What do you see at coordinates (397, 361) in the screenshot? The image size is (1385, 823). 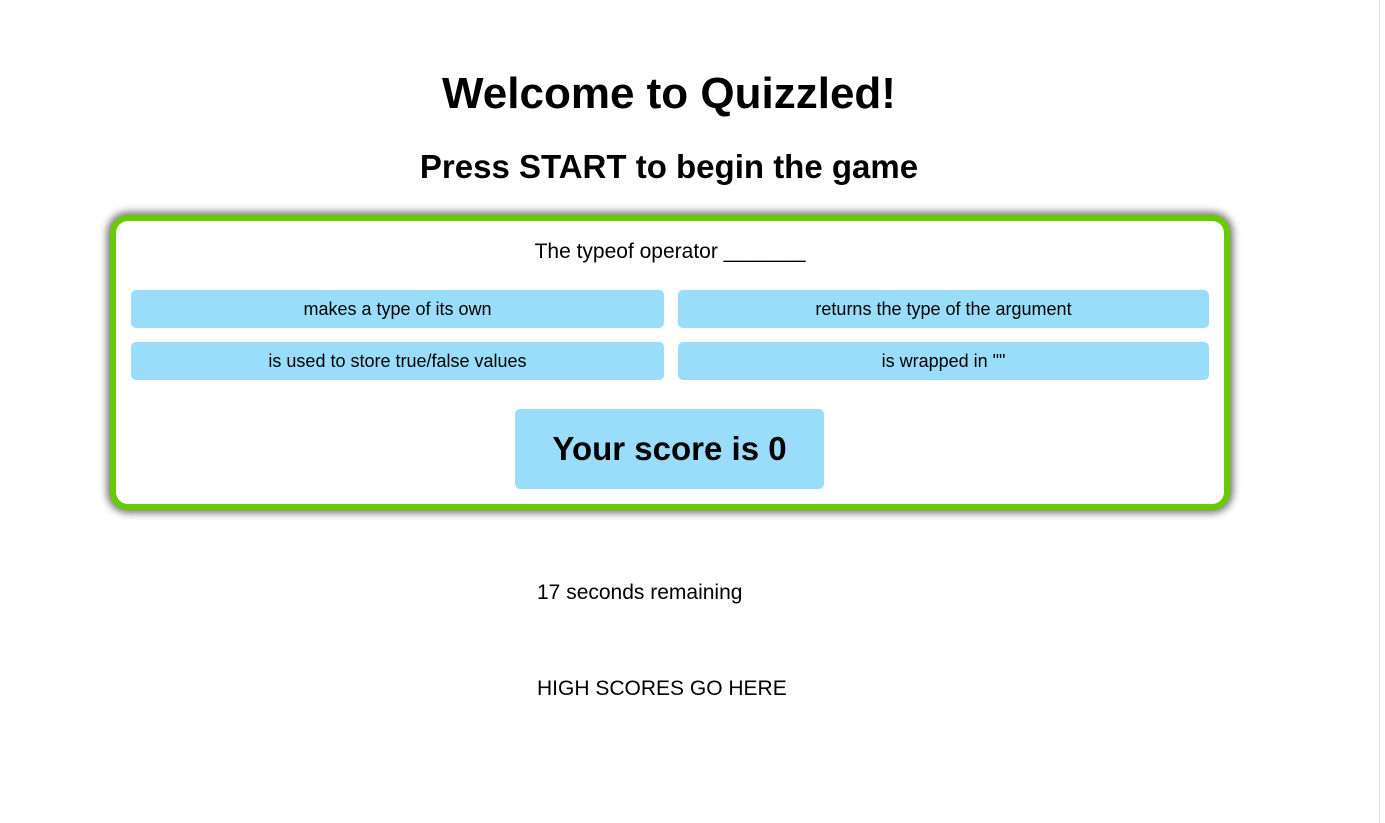 I see `answer-button-3: is used to store true/false values` at bounding box center [397, 361].